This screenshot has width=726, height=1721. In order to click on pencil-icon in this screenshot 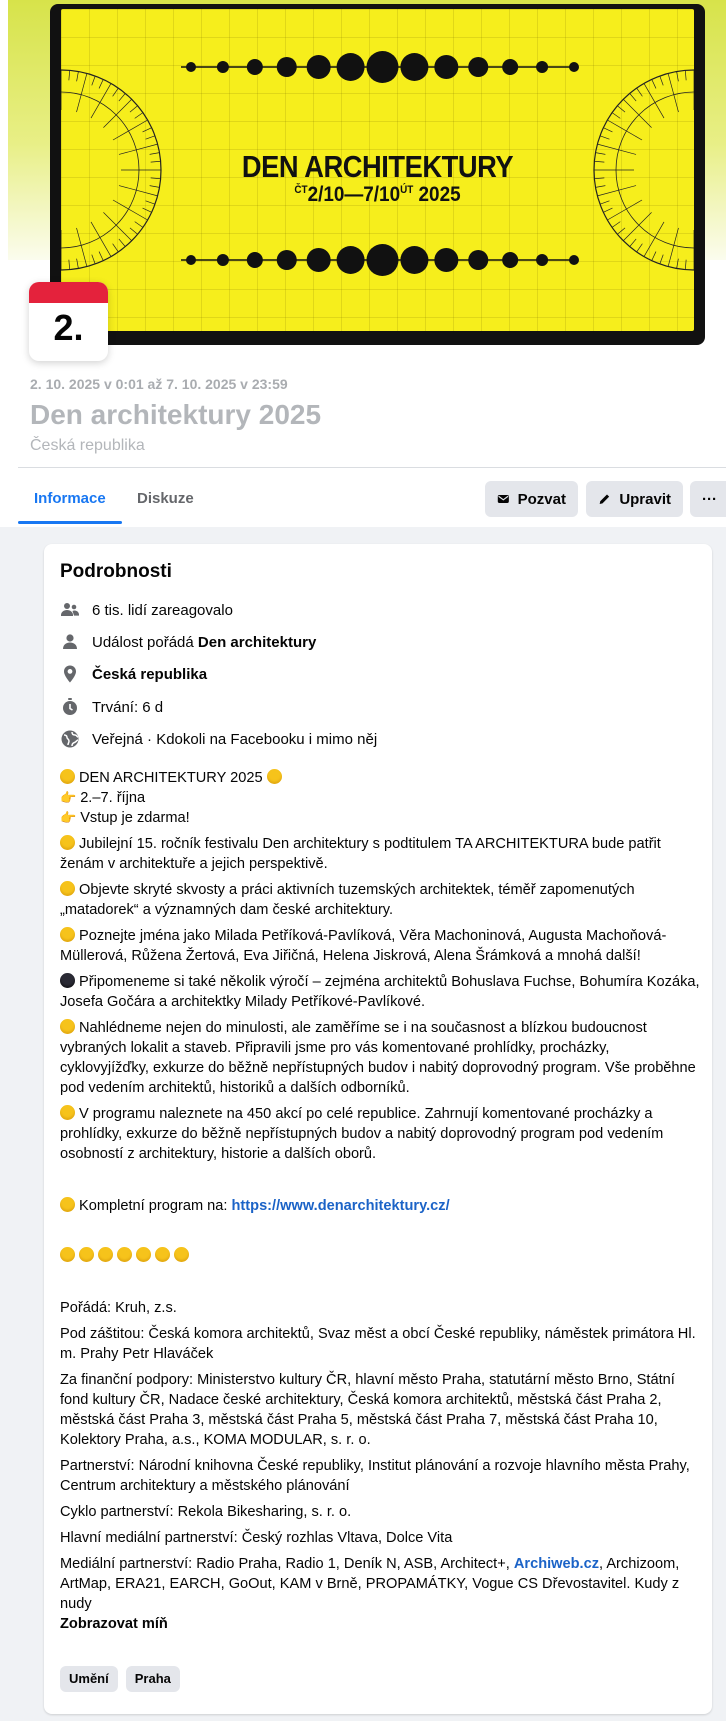, I will do `click(604, 499)`.